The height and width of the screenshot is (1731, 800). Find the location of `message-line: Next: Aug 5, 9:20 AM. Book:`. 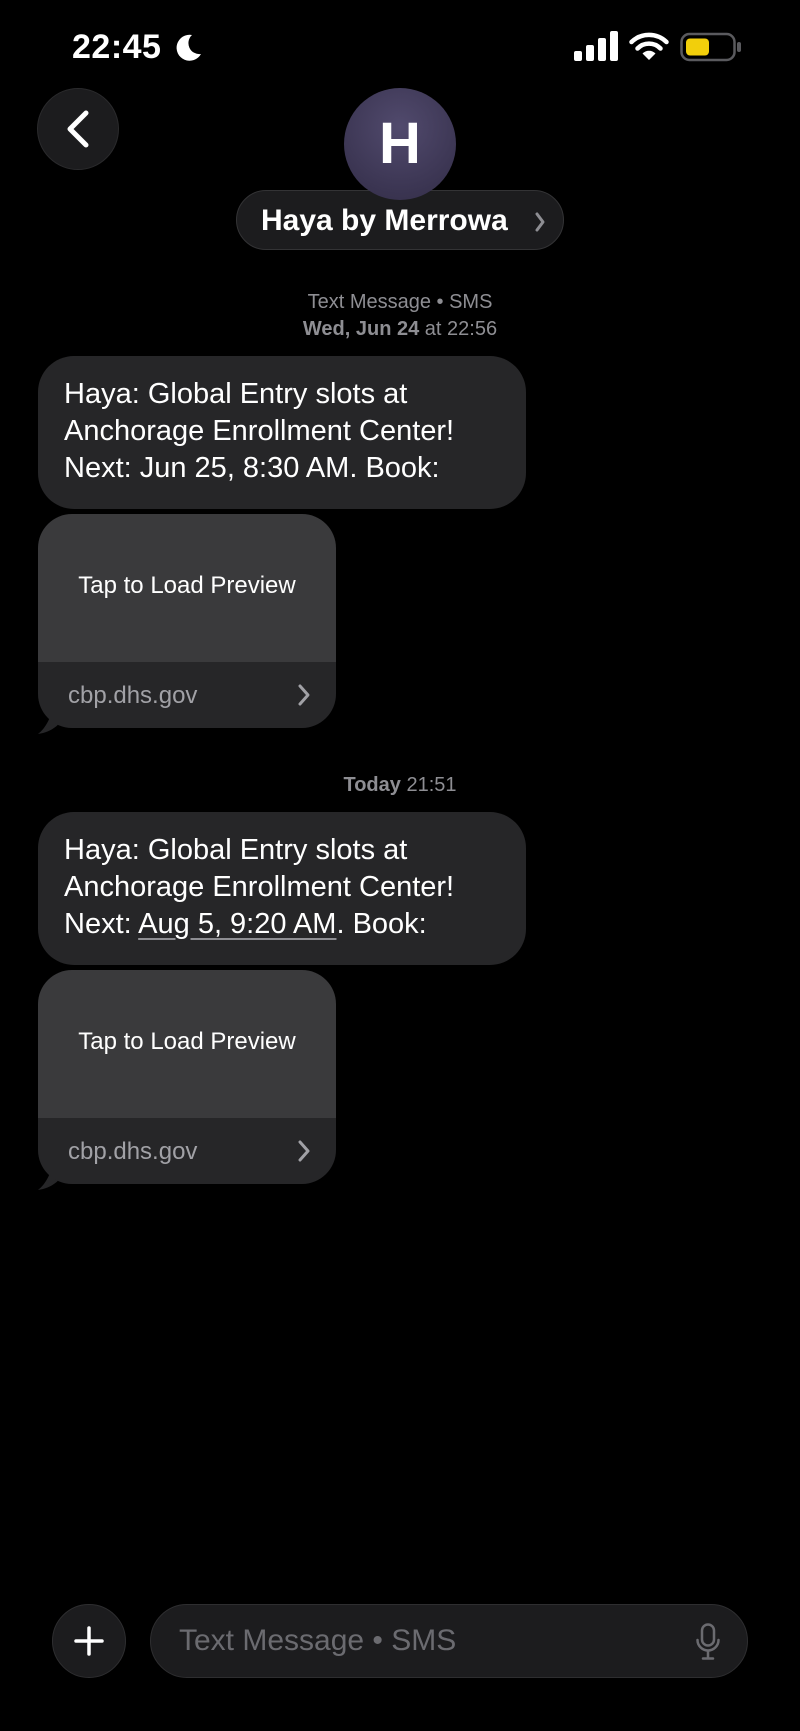

message-line: Next: Aug 5, 9:20 AM. Book: is located at coordinates (282, 924).